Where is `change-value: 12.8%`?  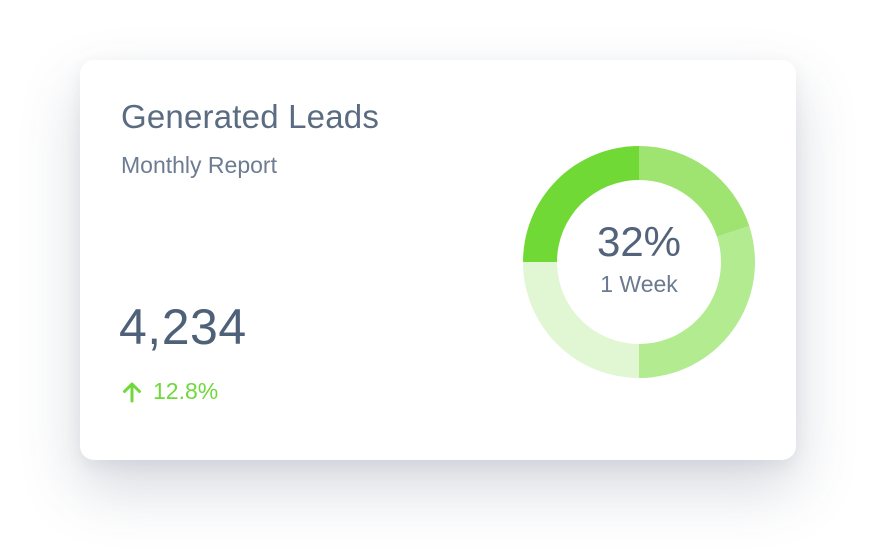 change-value: 12.8% is located at coordinates (186, 391).